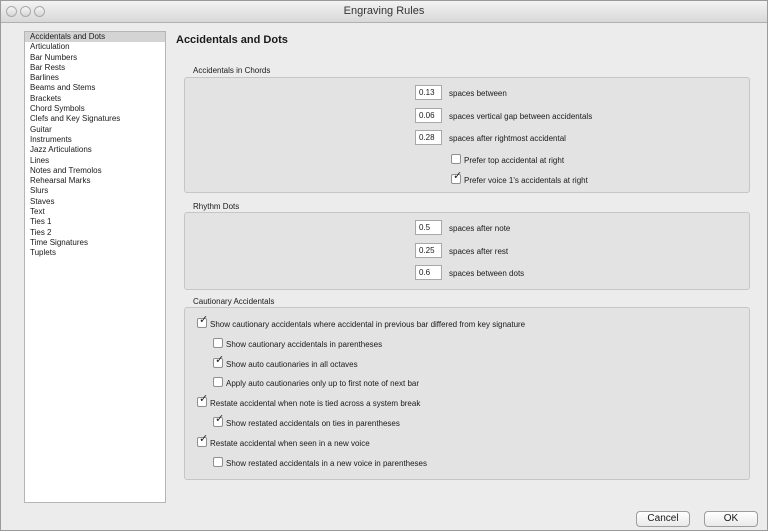  I want to click on vertical-gap-label: spaces vertical gap between accidentals, so click(521, 116).